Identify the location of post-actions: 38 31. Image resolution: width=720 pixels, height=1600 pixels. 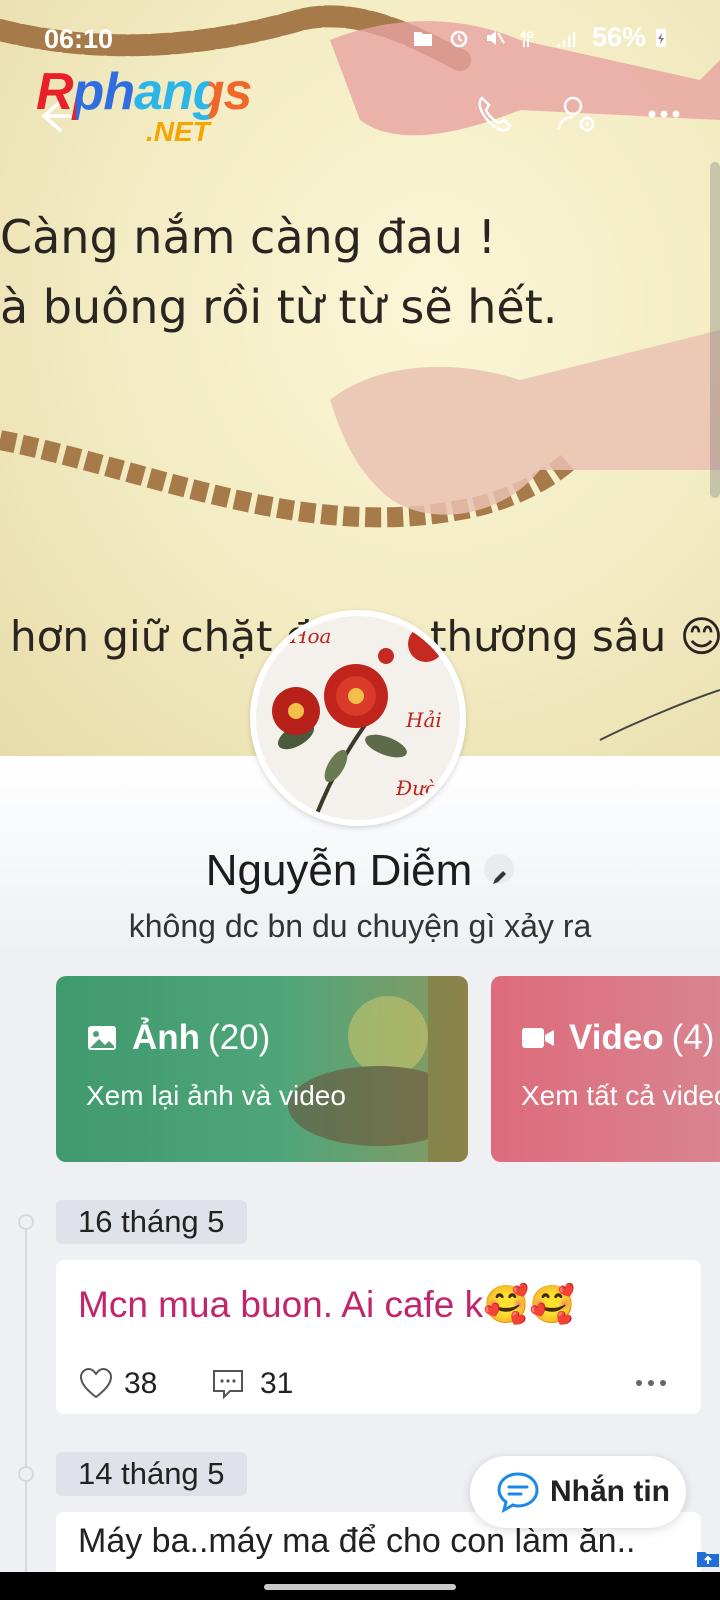
(185, 1384).